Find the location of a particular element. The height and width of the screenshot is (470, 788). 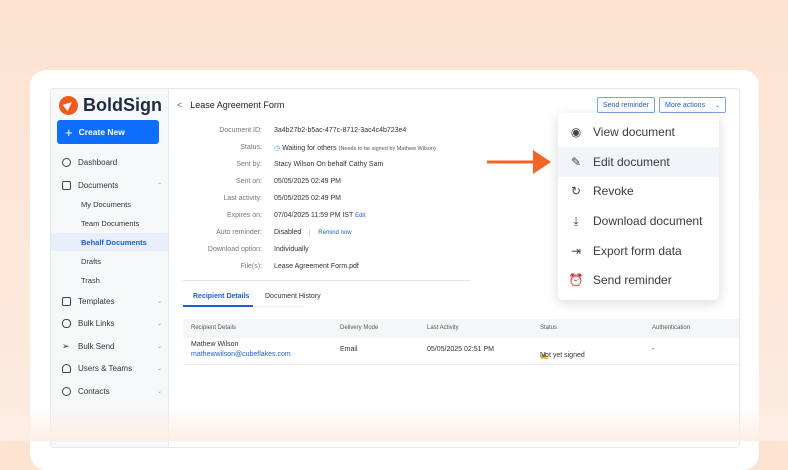

label: Revoke is located at coordinates (613, 191).